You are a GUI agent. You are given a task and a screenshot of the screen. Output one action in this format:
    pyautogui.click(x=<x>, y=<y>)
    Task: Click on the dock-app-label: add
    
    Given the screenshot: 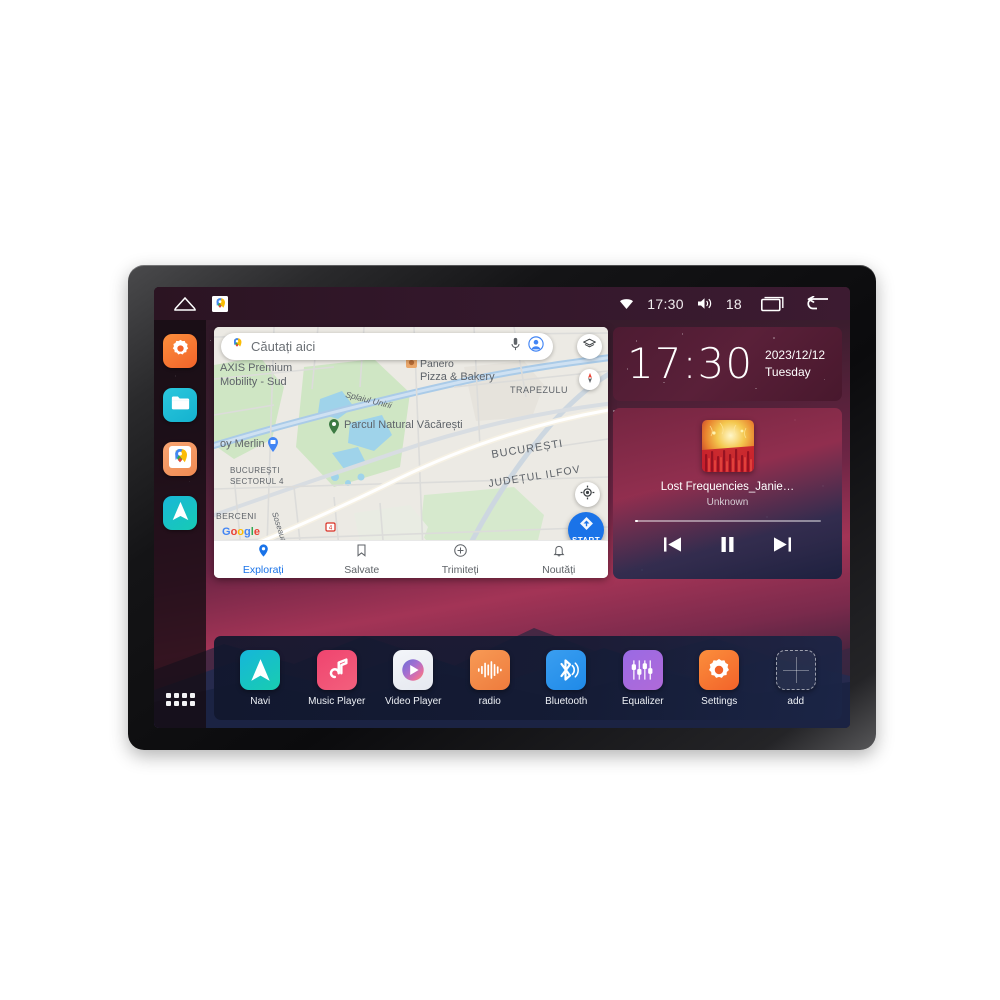 What is the action you would take?
    pyautogui.click(x=796, y=701)
    